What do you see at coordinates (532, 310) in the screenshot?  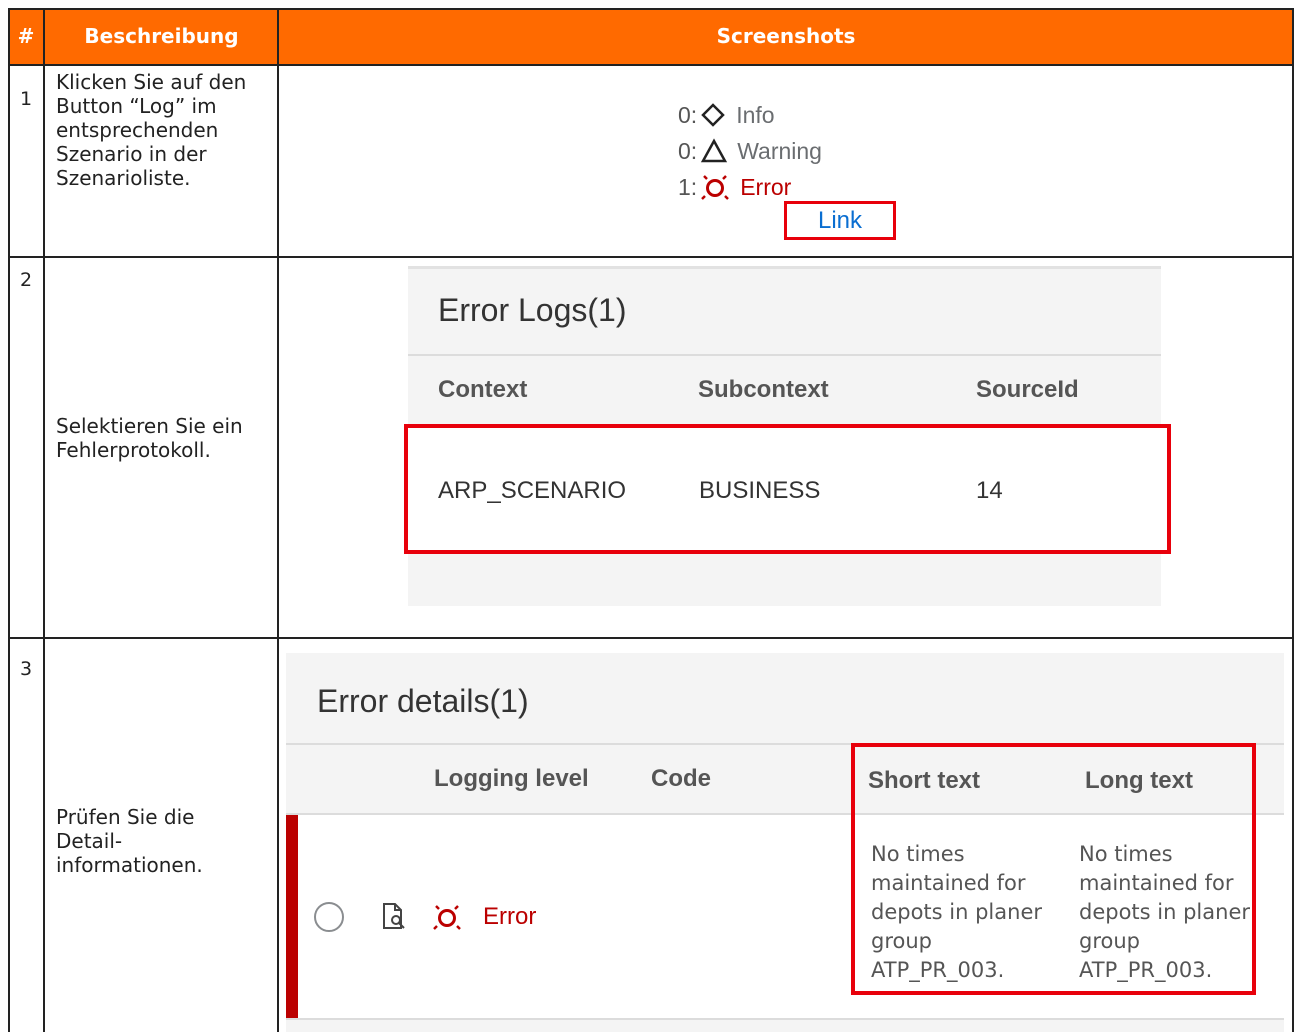 I see `panel-title: Error Logs(1)` at bounding box center [532, 310].